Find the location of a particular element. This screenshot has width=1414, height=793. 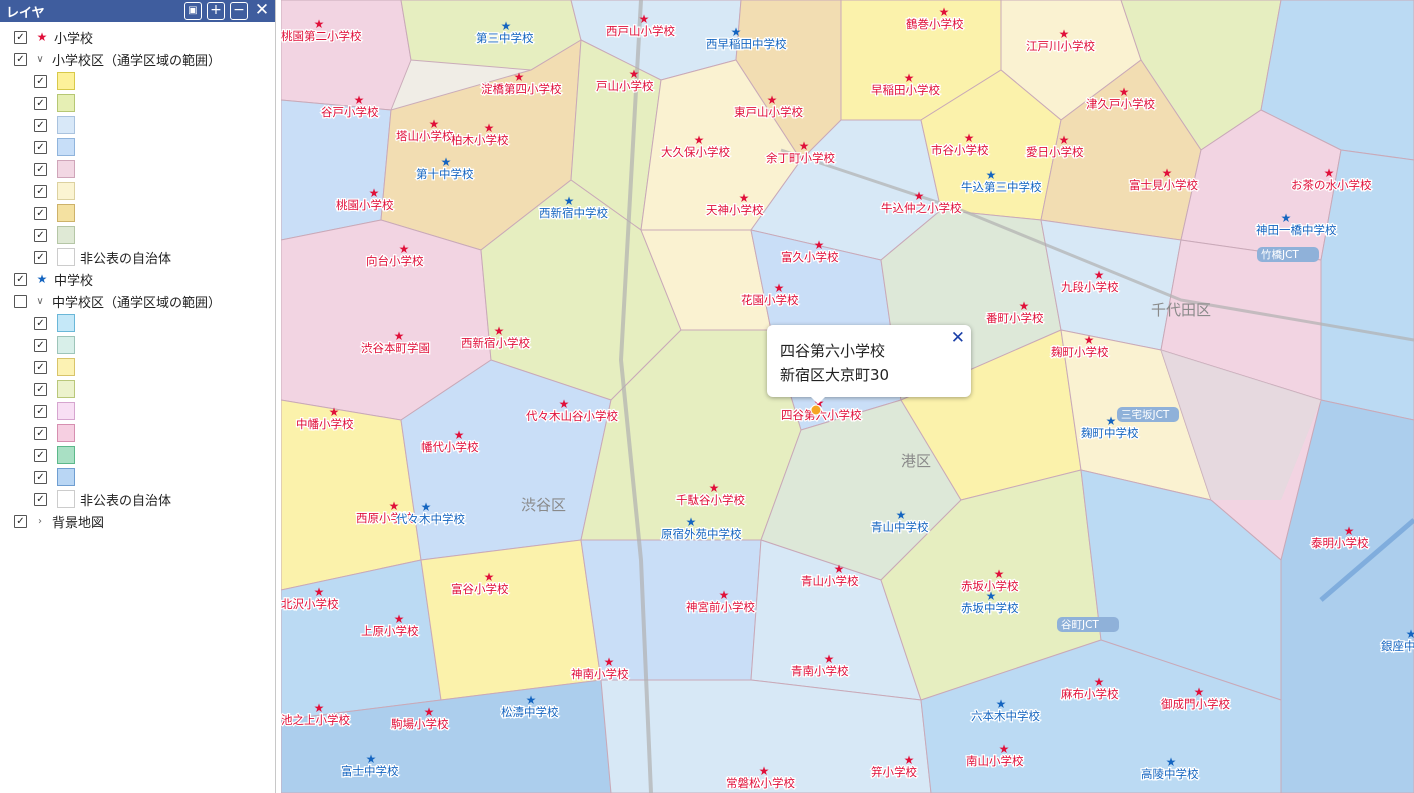

junior-high-school-label: 原宿外苑中学校 is located at coordinates (701, 534).